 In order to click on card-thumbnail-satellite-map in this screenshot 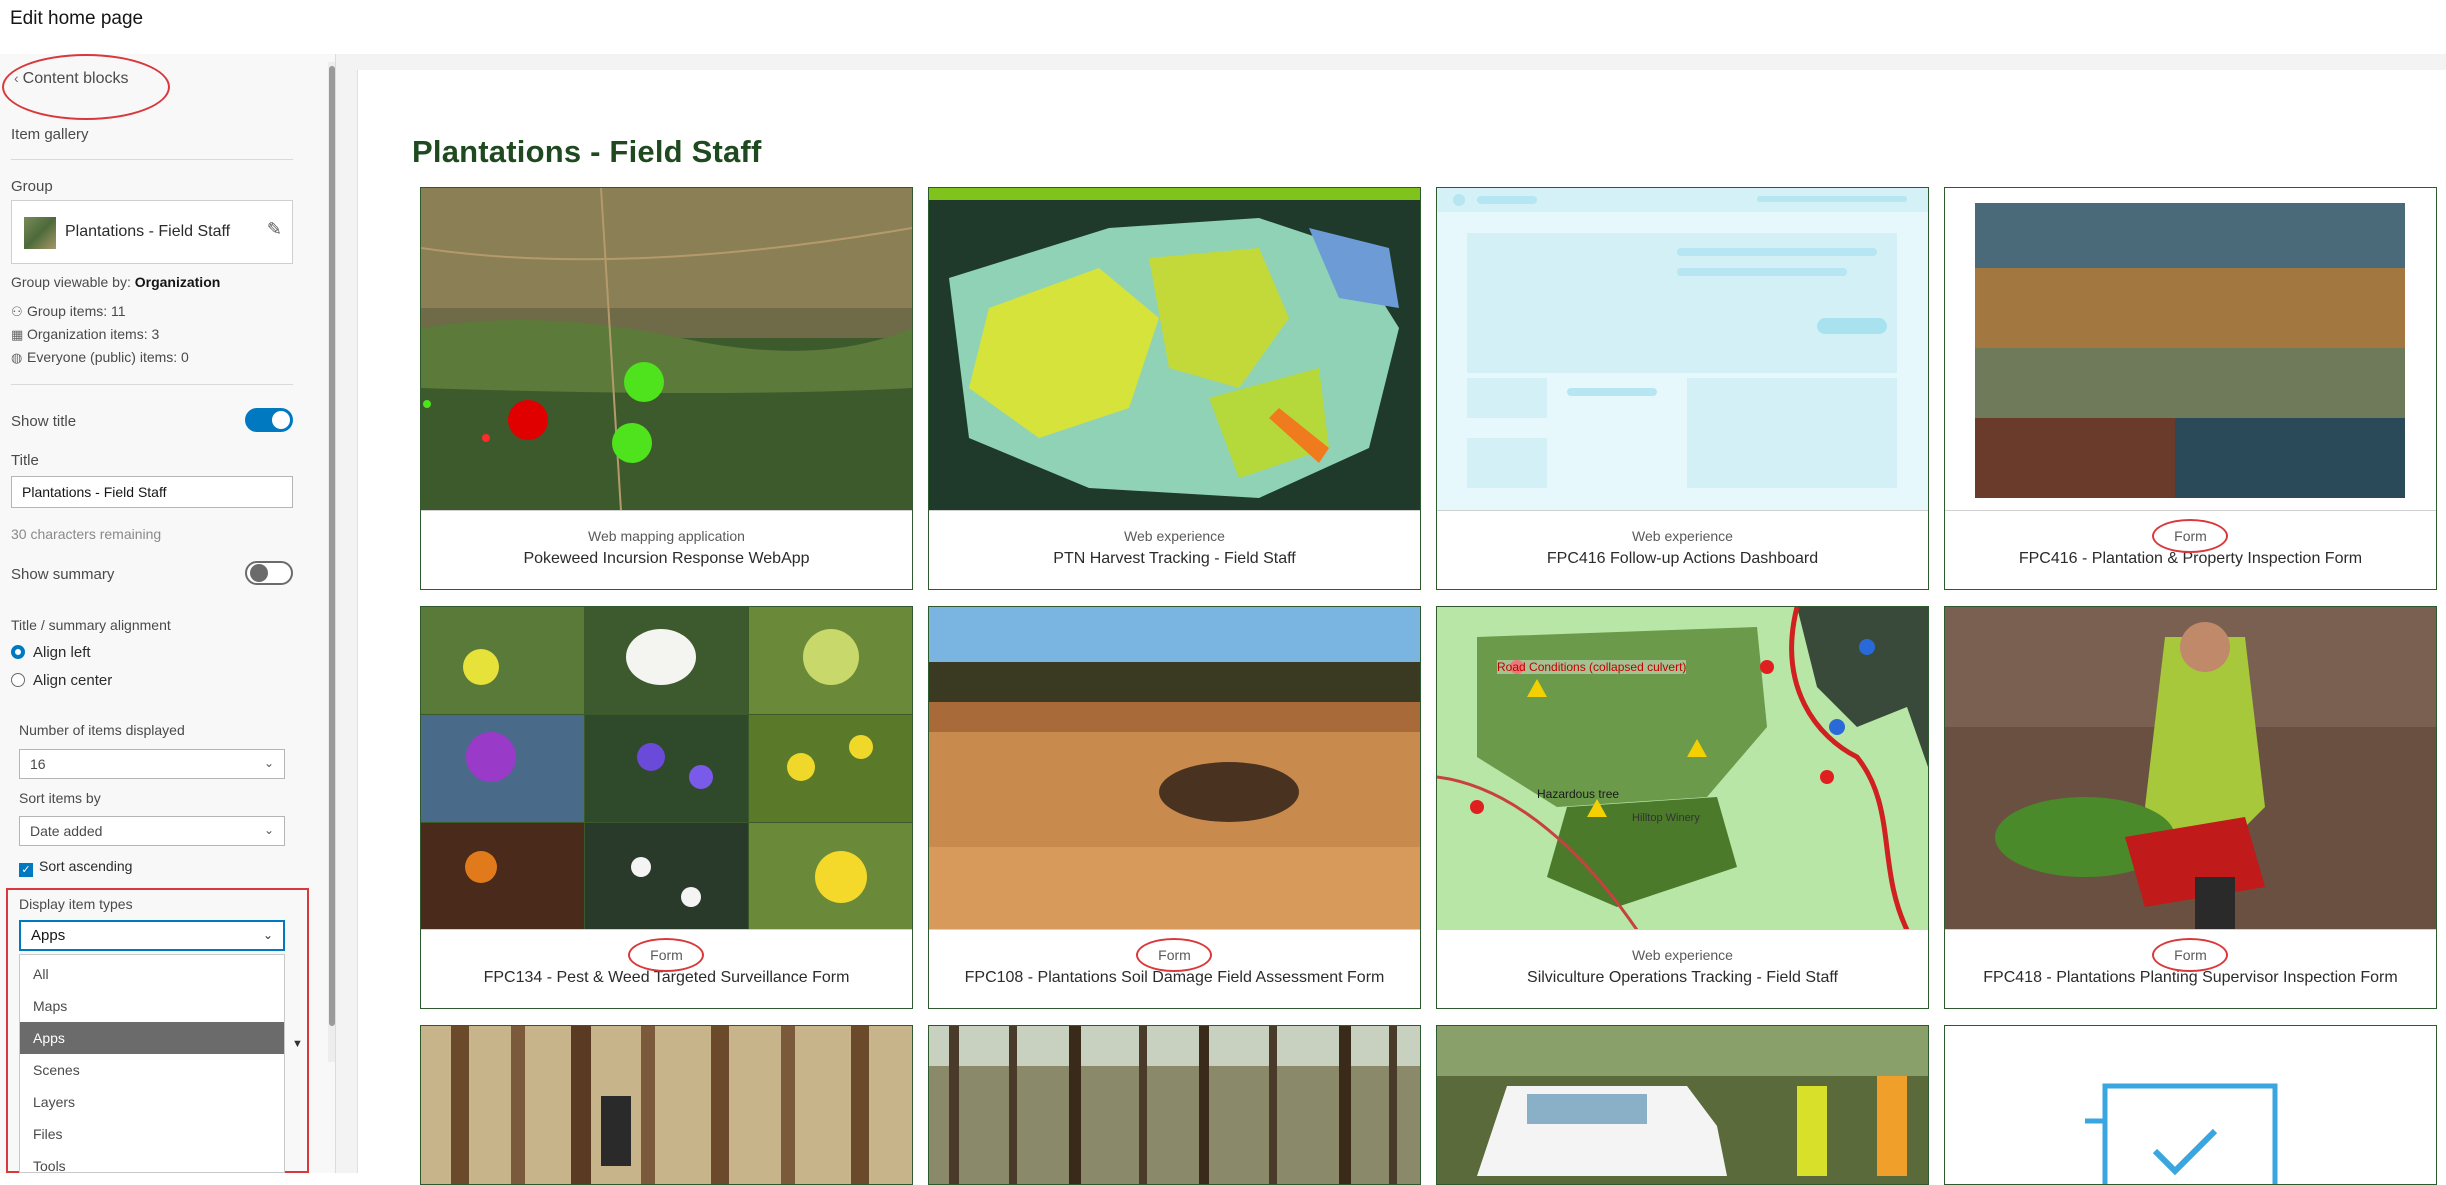, I will do `click(666, 349)`.